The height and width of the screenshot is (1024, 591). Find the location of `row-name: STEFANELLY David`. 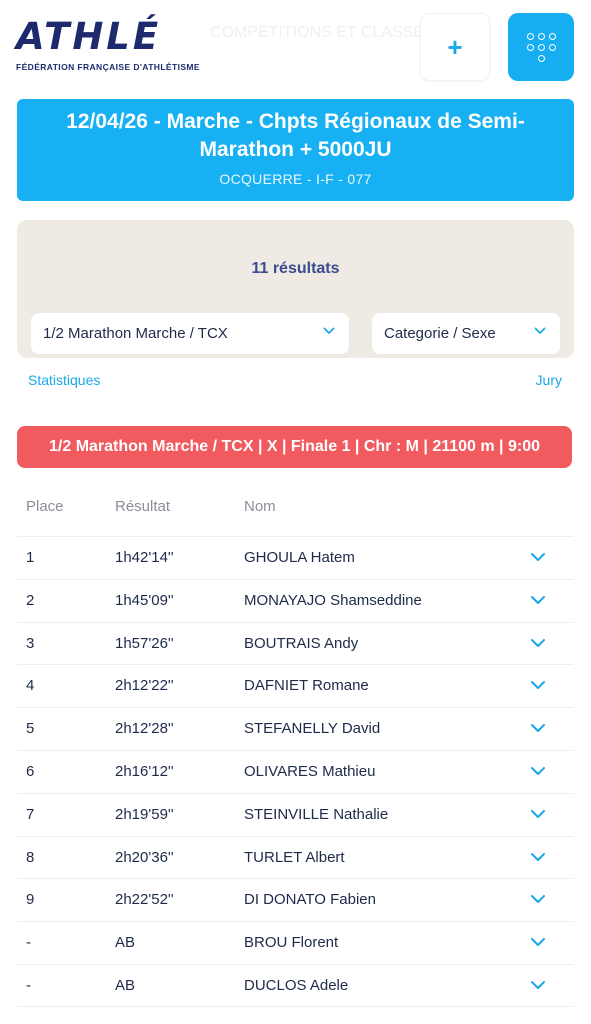

row-name: STEFANELLY David is located at coordinates (312, 729).